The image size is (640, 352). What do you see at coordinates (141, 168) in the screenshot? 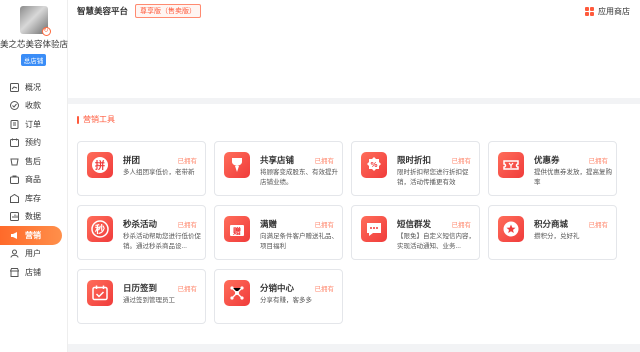
I see `tool-card-group-buy: 拼 拼团 已拥有 多人组团享低价，老带新` at bounding box center [141, 168].